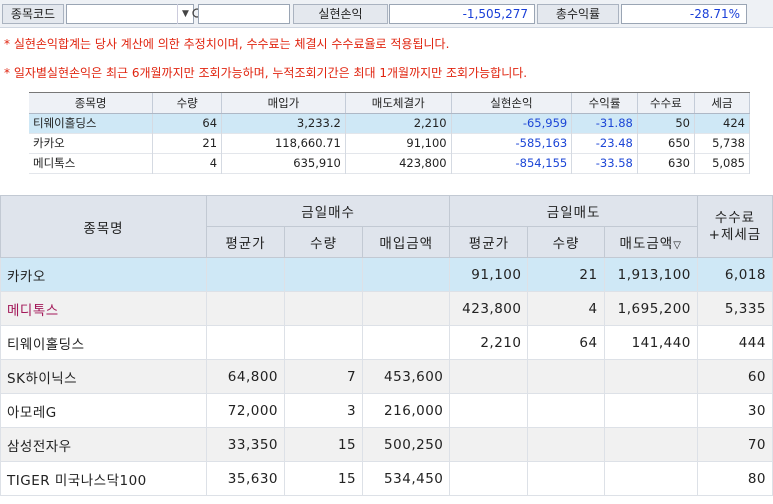 This screenshot has height=504, width=773. Describe the element at coordinates (722, 163) in the screenshot. I see `tax: 5,085` at that location.